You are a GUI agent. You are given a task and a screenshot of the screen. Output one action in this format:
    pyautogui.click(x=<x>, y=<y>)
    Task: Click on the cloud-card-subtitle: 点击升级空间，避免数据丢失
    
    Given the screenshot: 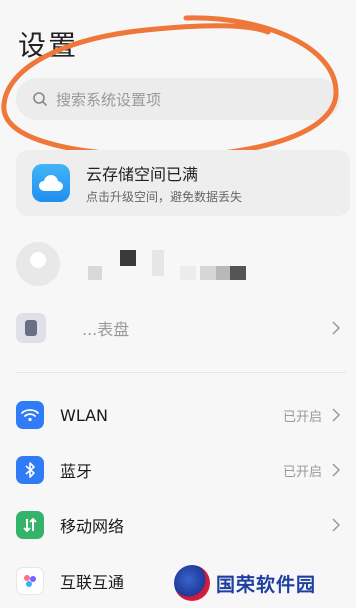 What is the action you would take?
    pyautogui.click(x=164, y=197)
    